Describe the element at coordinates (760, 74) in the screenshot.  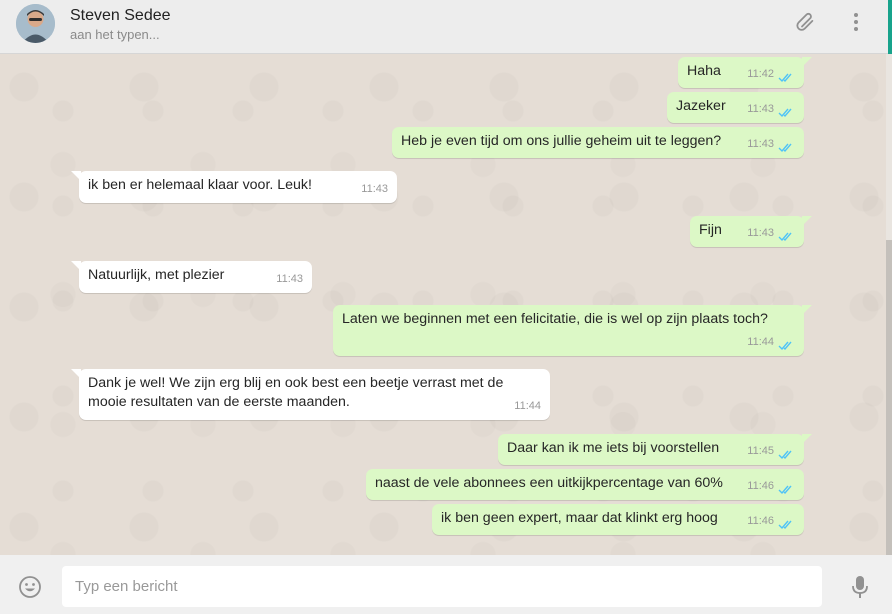
I see `message-time: 11:42` at that location.